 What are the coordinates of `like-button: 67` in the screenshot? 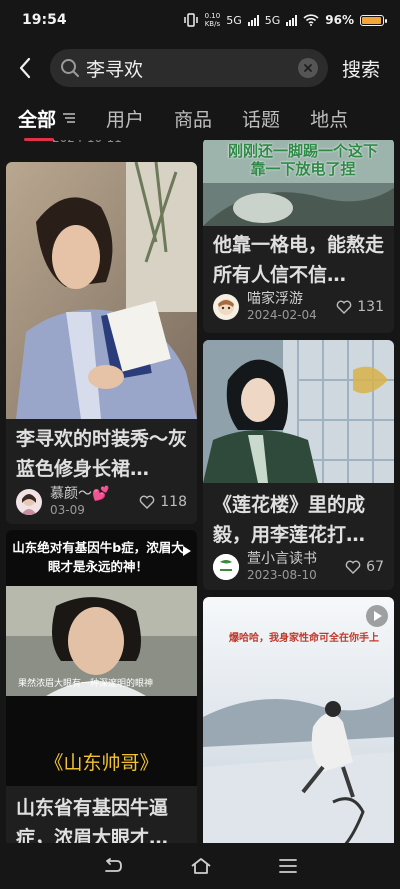 It's located at (364, 567).